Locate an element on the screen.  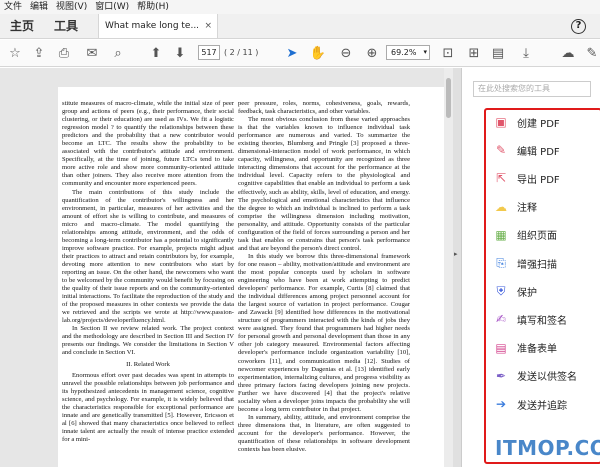
zoom-in-icon: ⊕ is located at coordinates (372, 53).